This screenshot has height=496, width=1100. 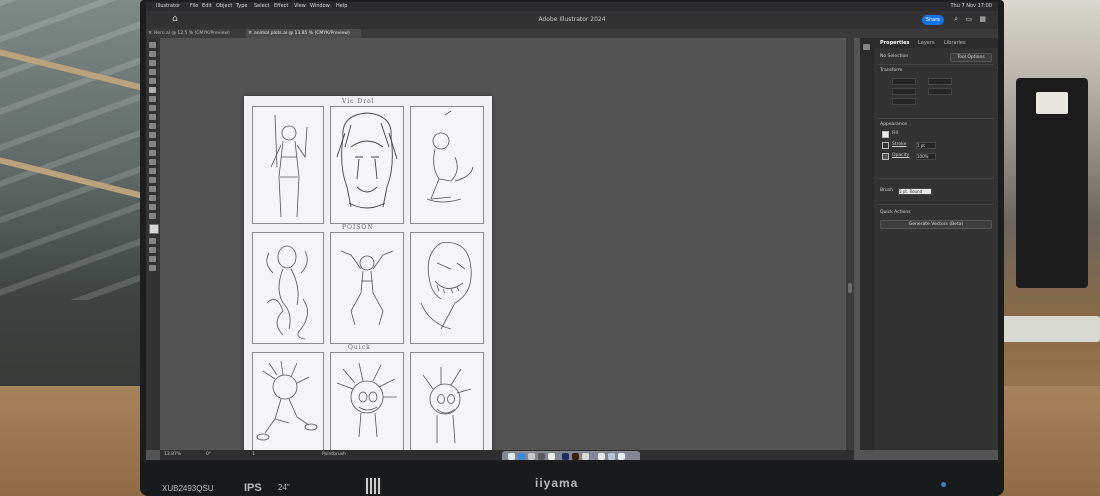 I want to click on draw-mode-icon, so click(x=152, y=250).